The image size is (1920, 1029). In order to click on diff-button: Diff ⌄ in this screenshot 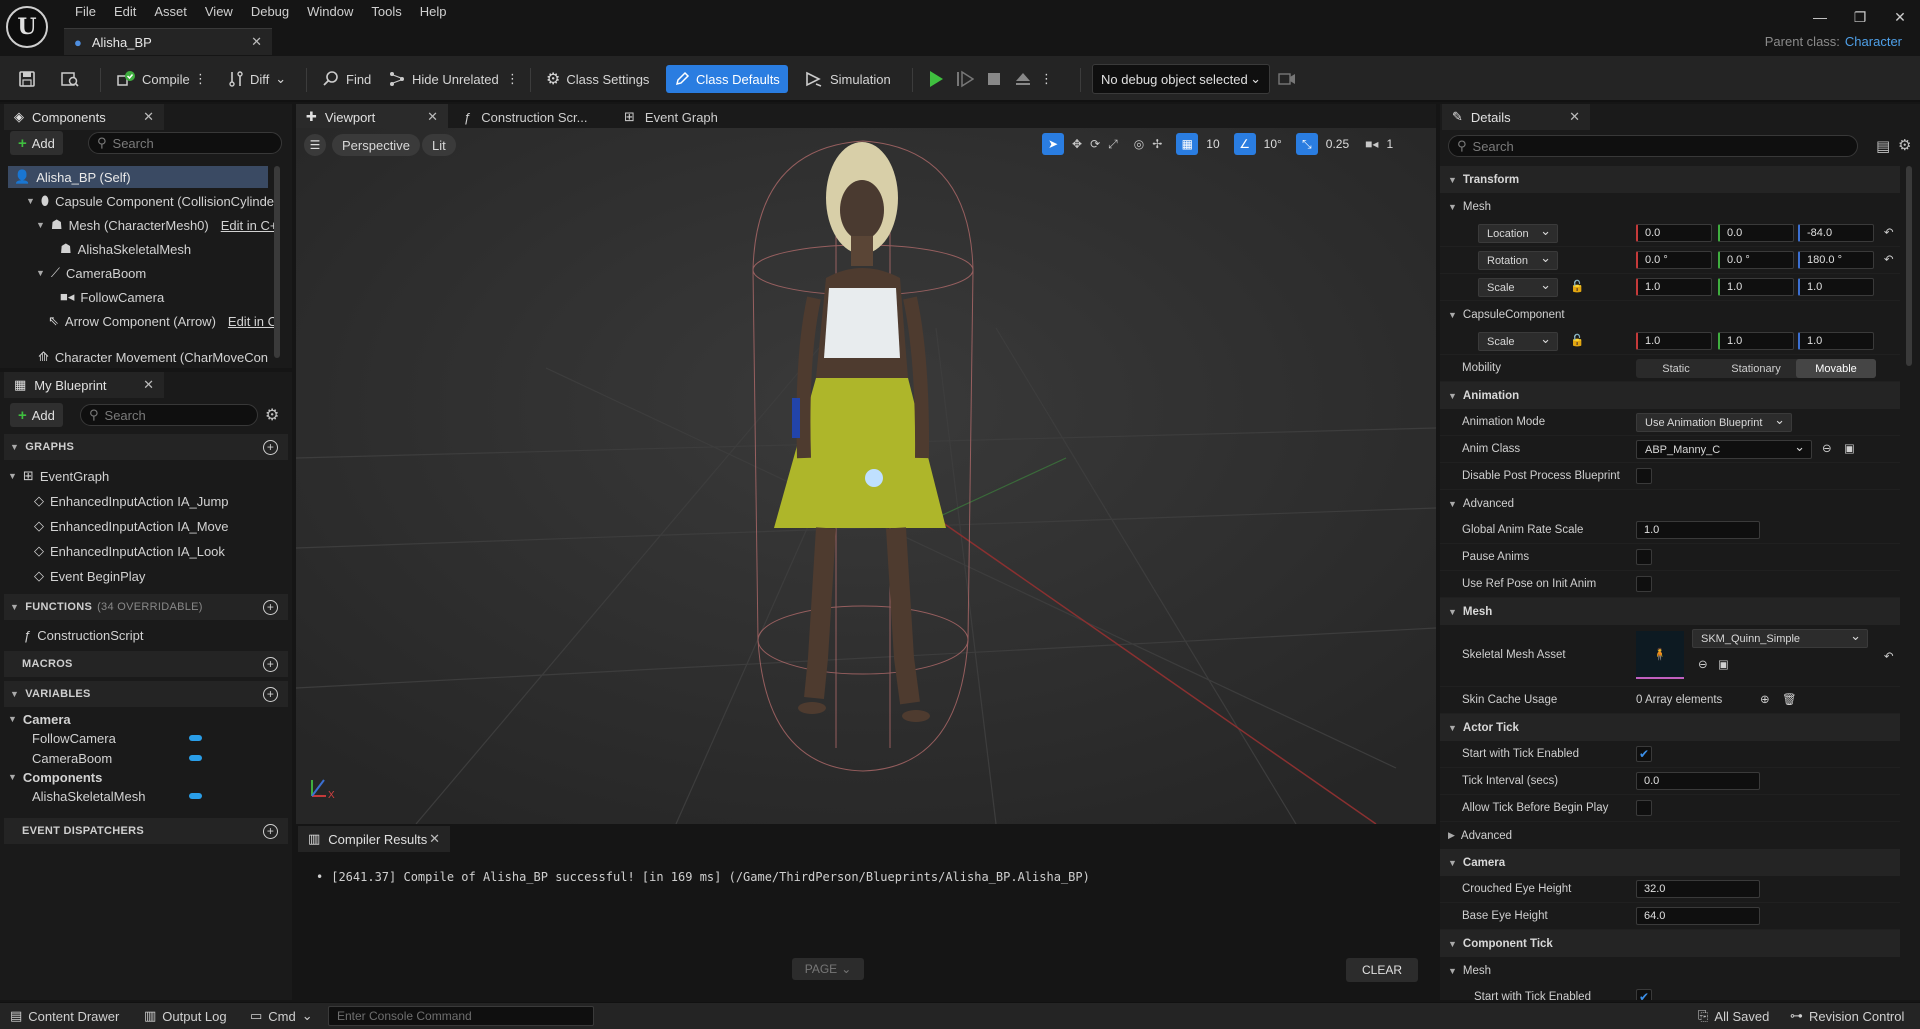, I will do `click(257, 79)`.